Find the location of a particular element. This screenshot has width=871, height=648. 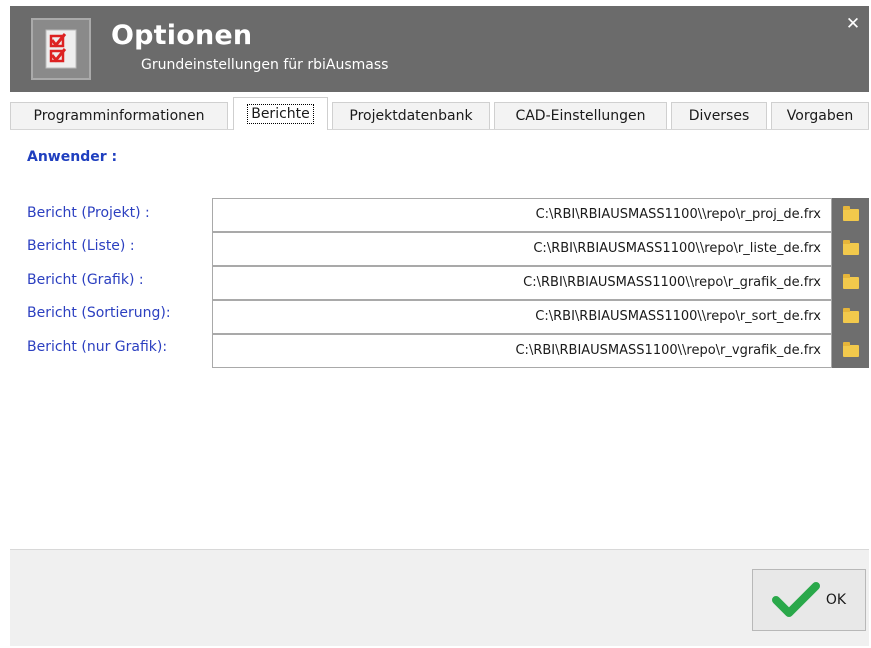

ok-button-label: OK is located at coordinates (836, 600).